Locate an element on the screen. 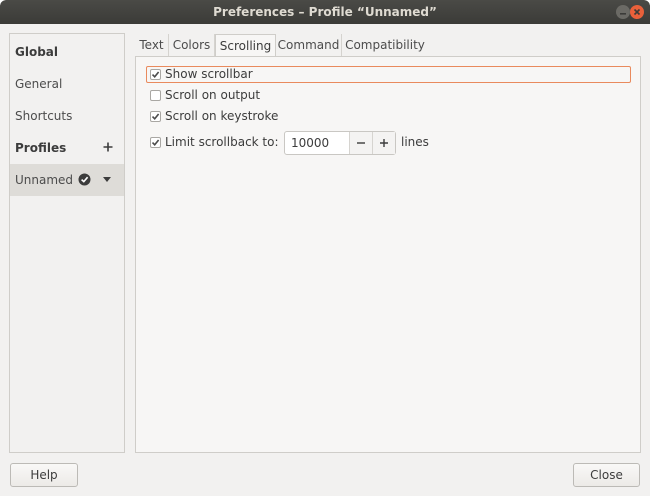  close-button: Close is located at coordinates (606, 475).